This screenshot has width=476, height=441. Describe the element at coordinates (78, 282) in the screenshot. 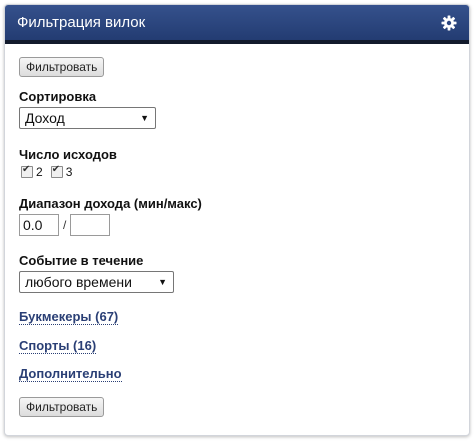

I see `event-time-selected-value: любого времени` at that location.